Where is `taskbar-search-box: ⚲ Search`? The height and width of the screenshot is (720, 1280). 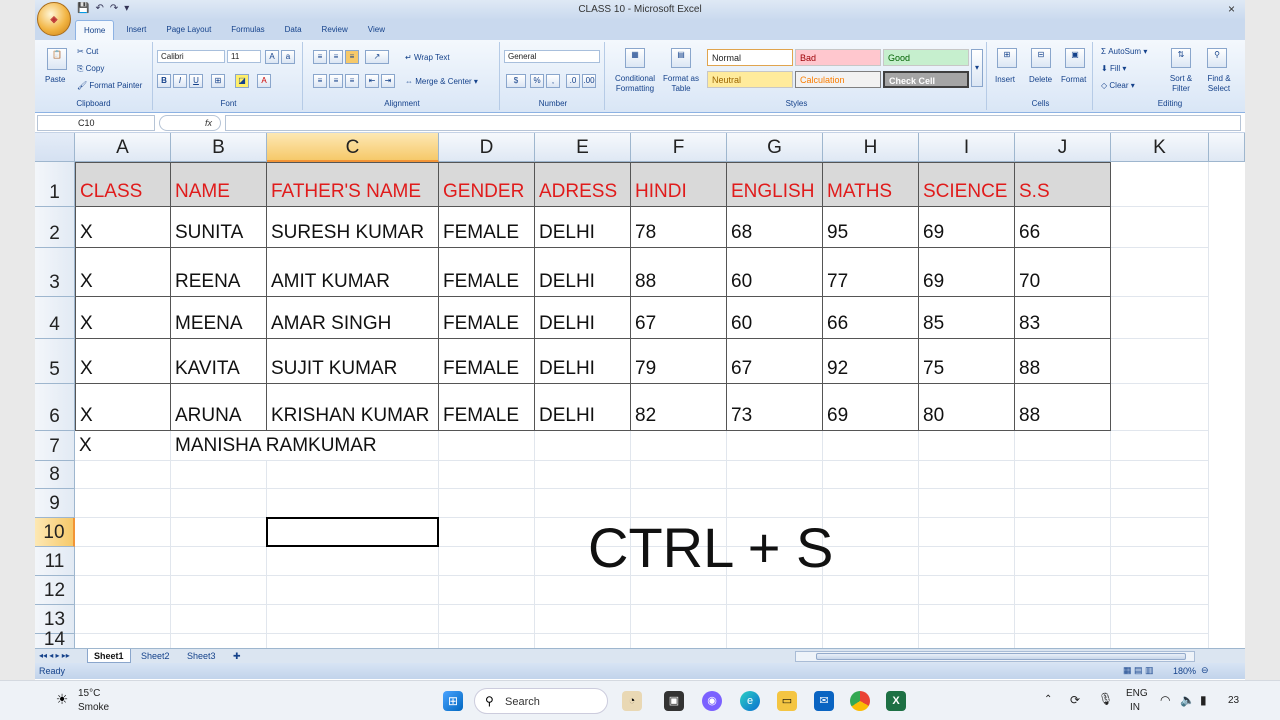 taskbar-search-box: ⚲ Search is located at coordinates (541, 701).